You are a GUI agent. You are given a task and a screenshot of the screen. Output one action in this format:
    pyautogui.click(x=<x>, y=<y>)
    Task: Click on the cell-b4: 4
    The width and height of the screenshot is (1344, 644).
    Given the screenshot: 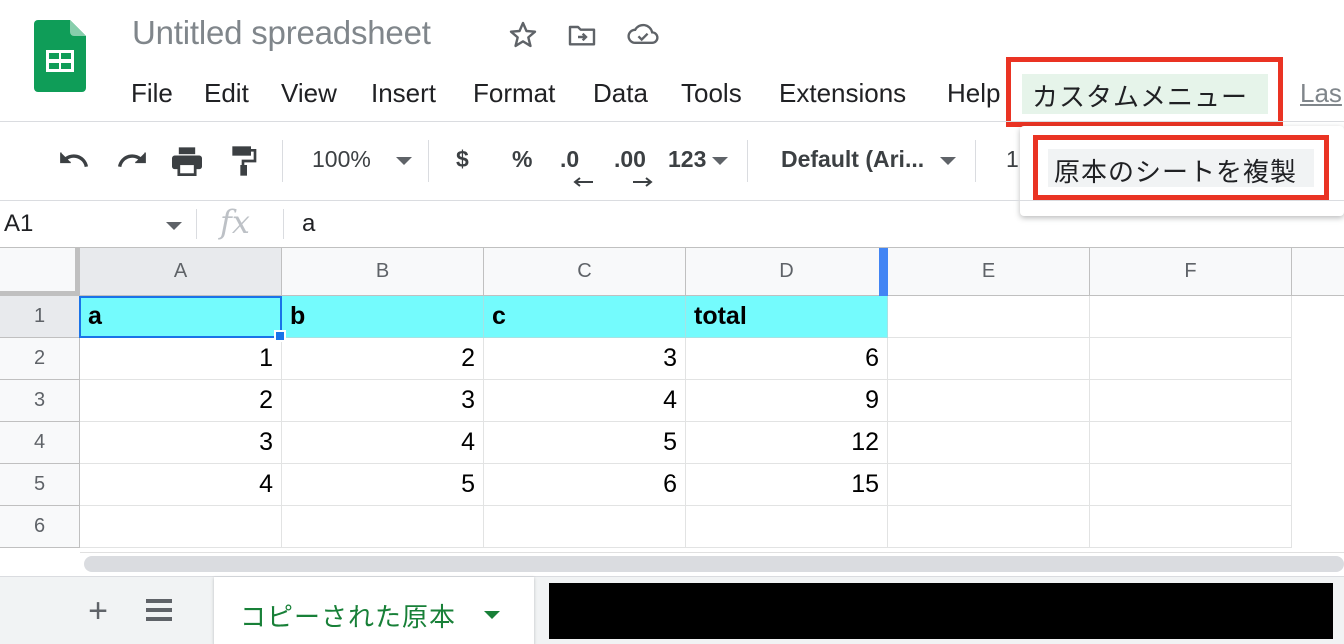 What is the action you would take?
    pyautogui.click(x=383, y=443)
    